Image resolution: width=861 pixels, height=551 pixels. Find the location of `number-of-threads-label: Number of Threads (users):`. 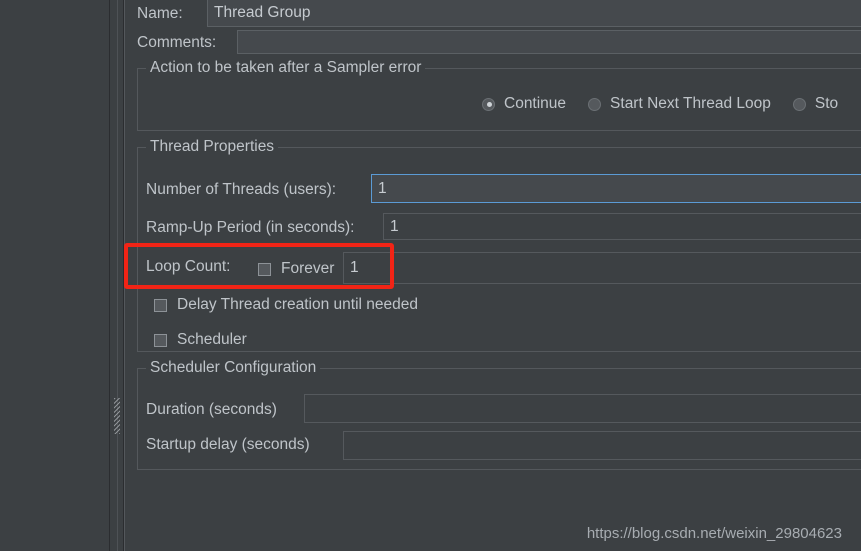

number-of-threads-label: Number of Threads (users): is located at coordinates (241, 189).